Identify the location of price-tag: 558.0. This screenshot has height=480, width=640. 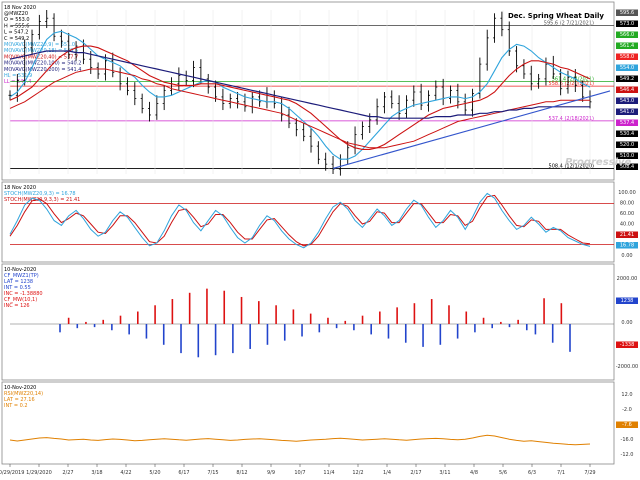
(627, 57).